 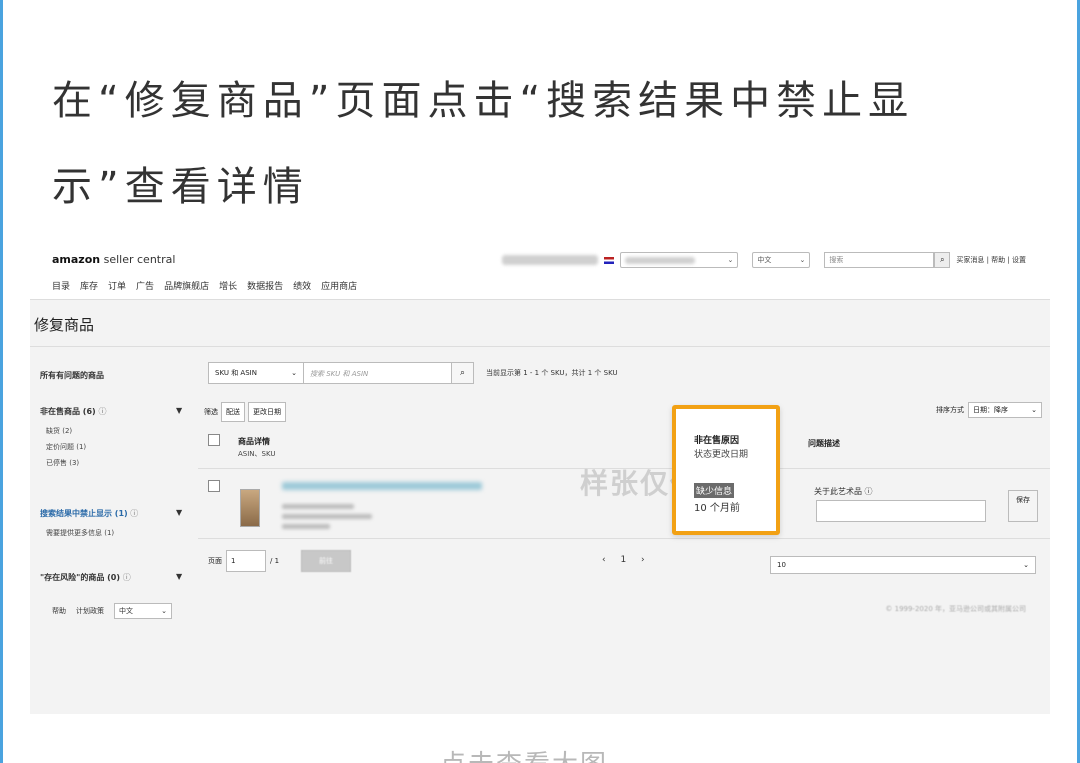 I want to click on sidebar-all-issues: 所有有问题的商品, so click(x=72, y=375).